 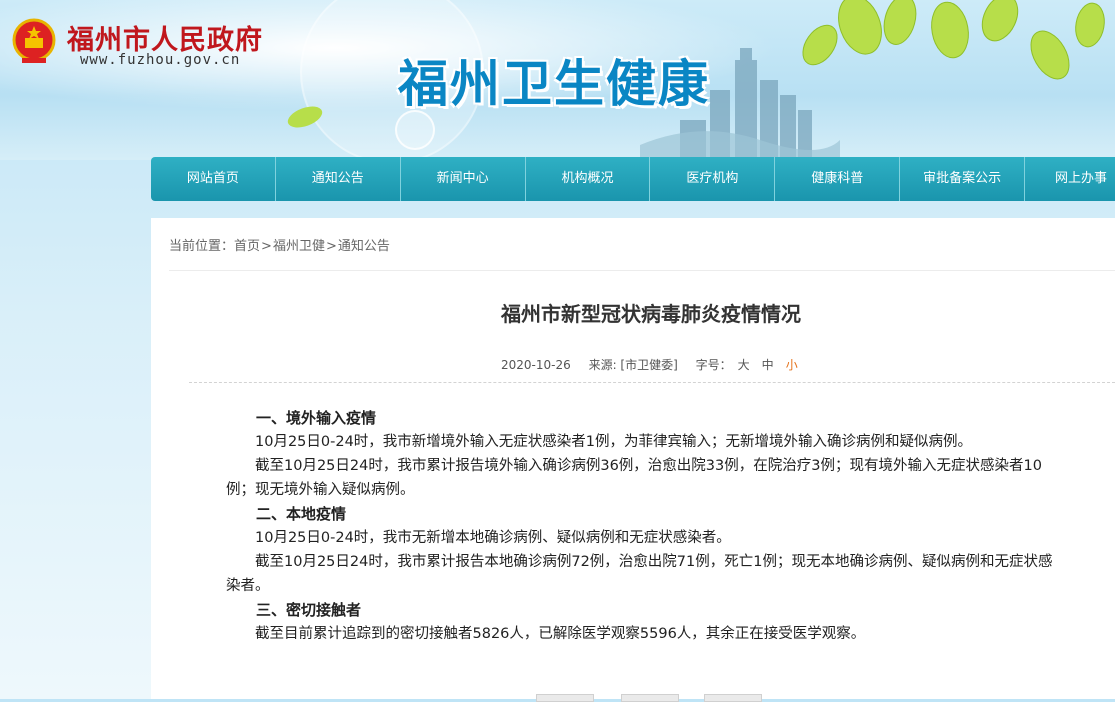 I want to click on divider, so click(x=642, y=270).